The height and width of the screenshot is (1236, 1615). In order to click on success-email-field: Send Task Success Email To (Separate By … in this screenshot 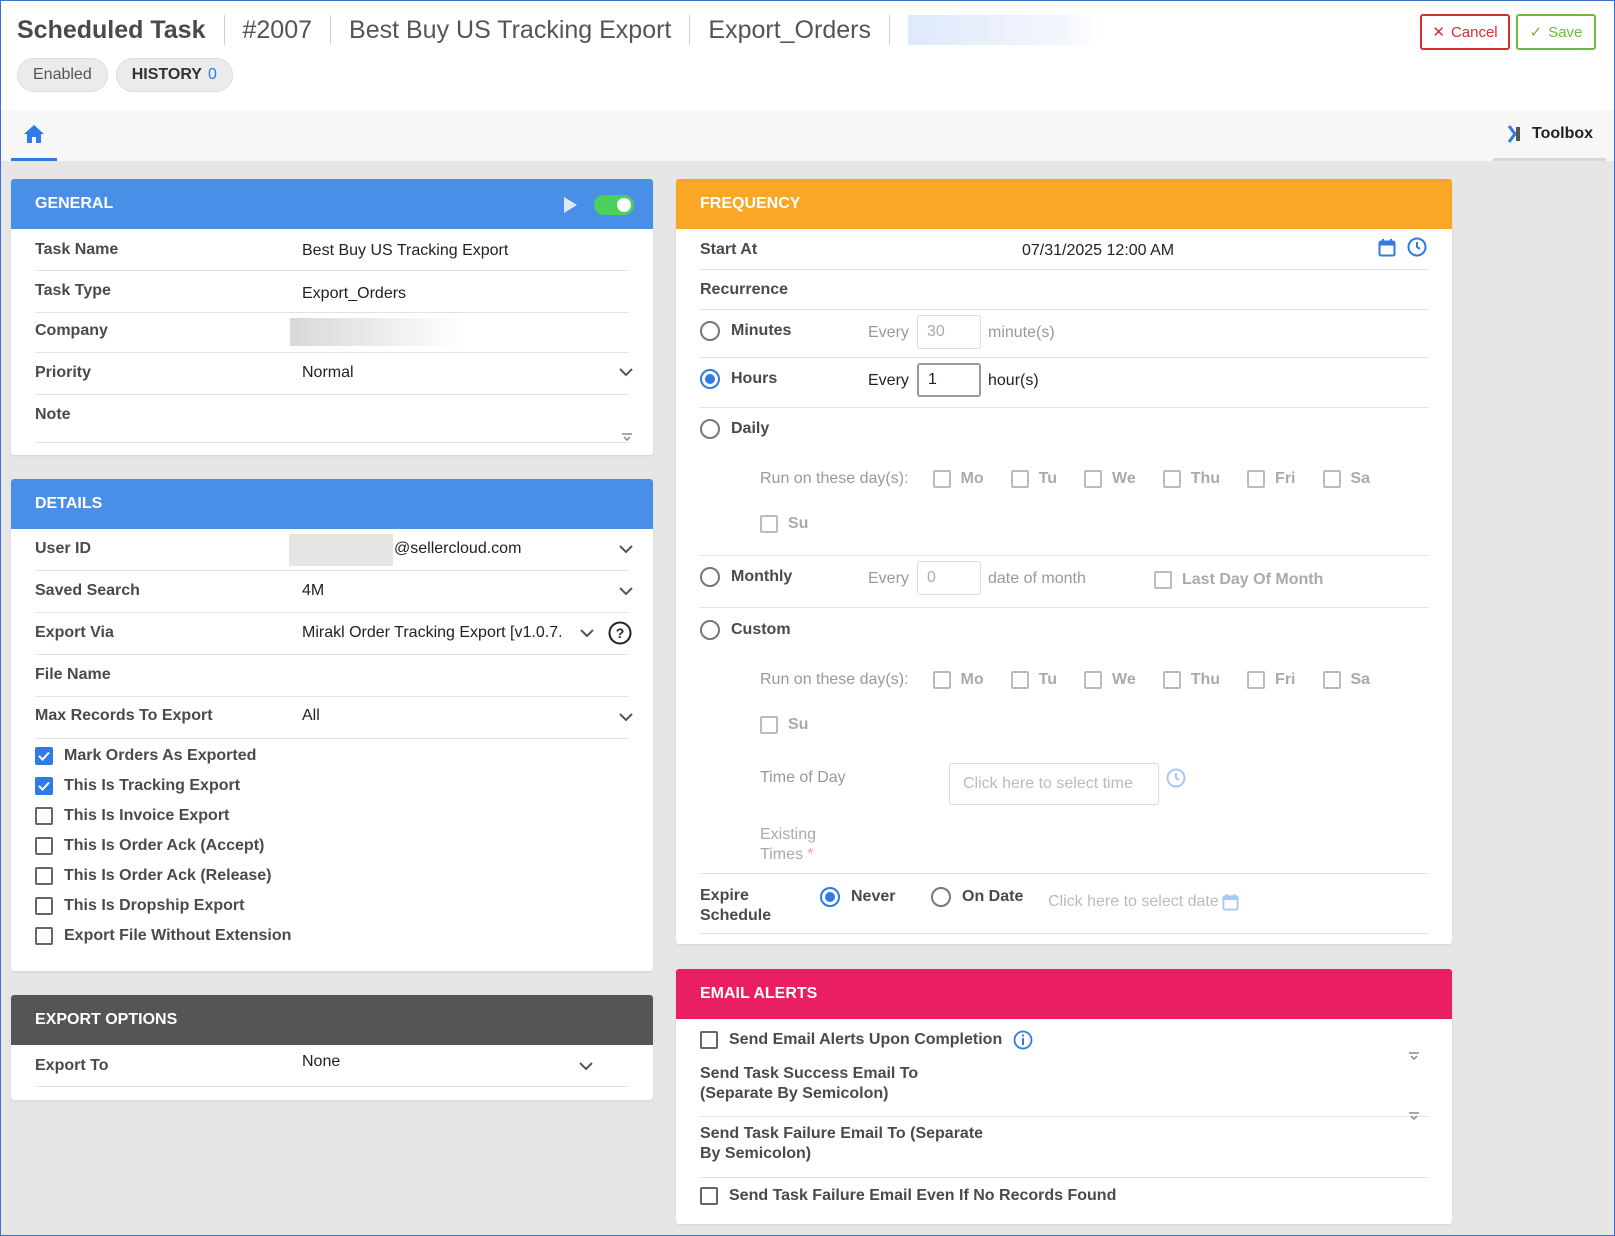, I will do `click(1064, 1084)`.